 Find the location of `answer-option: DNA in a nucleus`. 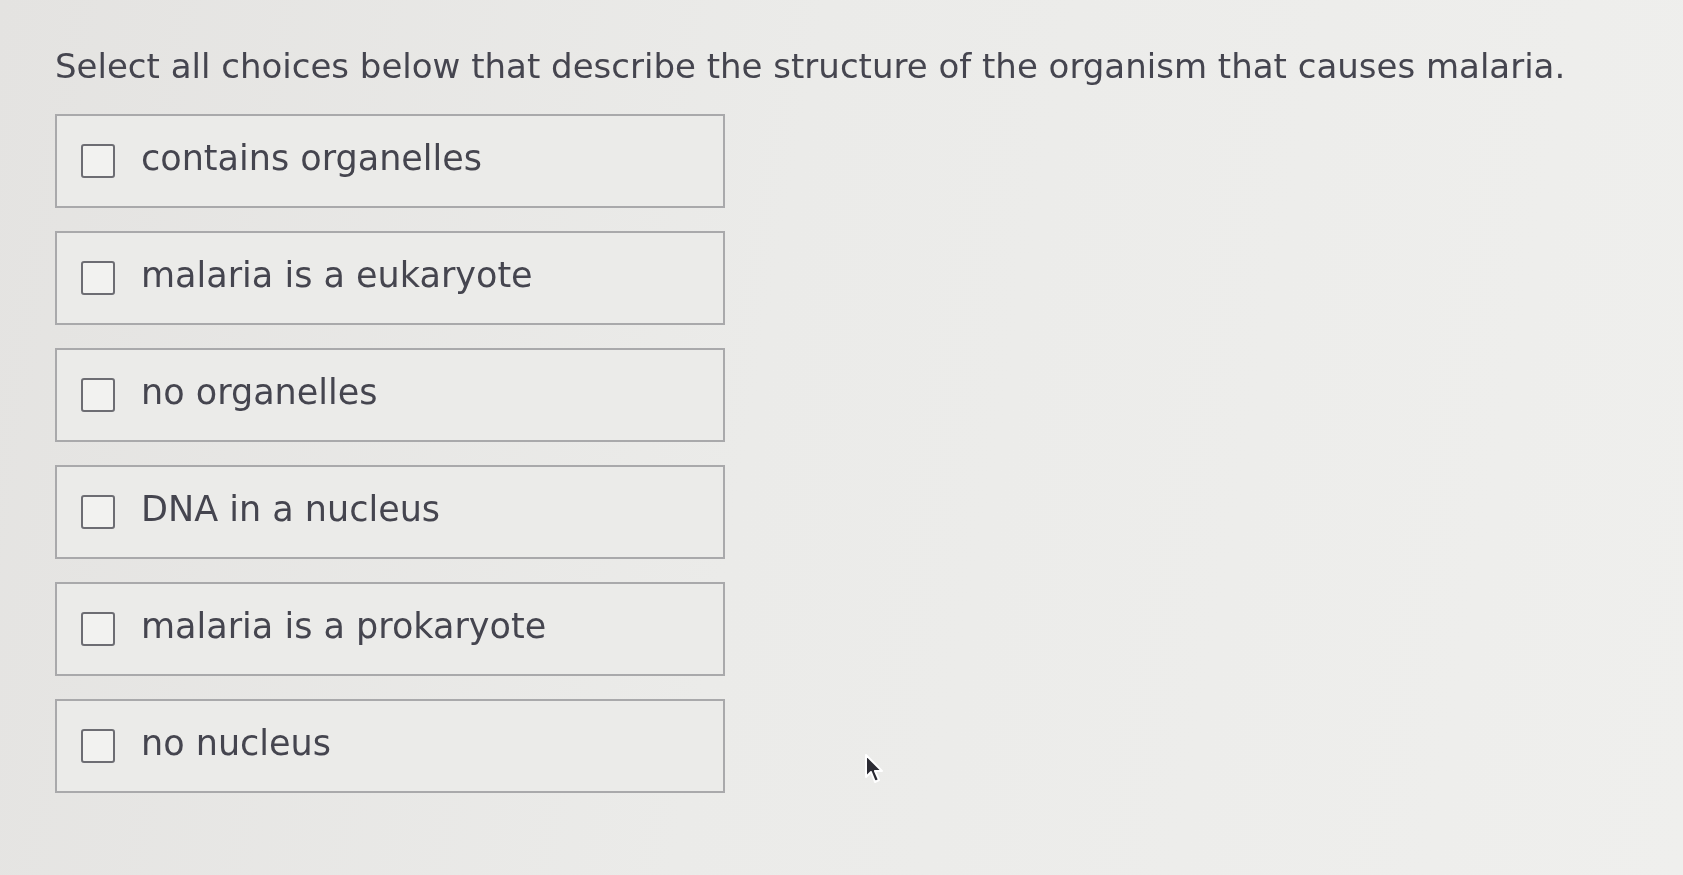

answer-option: DNA in a nucleus is located at coordinates (390, 511).